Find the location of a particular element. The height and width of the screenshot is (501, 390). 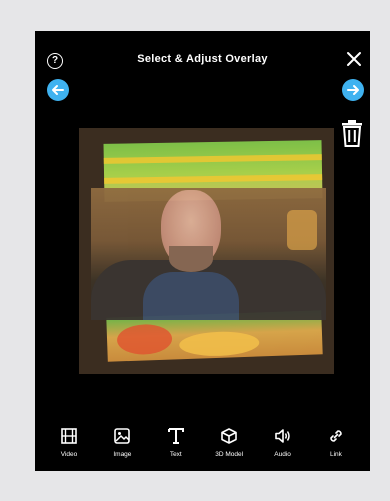

3d-model-label: 3D Model is located at coordinates (229, 454).